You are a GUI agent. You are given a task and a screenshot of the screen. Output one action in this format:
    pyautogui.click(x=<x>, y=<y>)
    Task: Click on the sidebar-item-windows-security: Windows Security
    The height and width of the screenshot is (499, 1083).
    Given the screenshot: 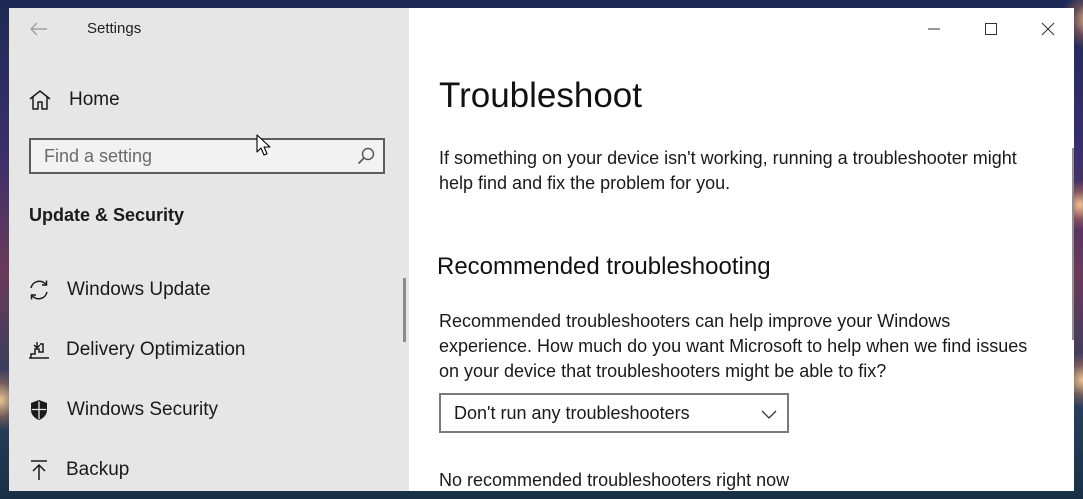 What is the action you would take?
    pyautogui.click(x=122, y=410)
    